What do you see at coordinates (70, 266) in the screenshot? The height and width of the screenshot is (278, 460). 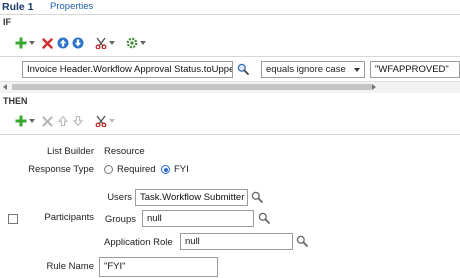 I see `rule-name-label: Rule Name` at bounding box center [70, 266].